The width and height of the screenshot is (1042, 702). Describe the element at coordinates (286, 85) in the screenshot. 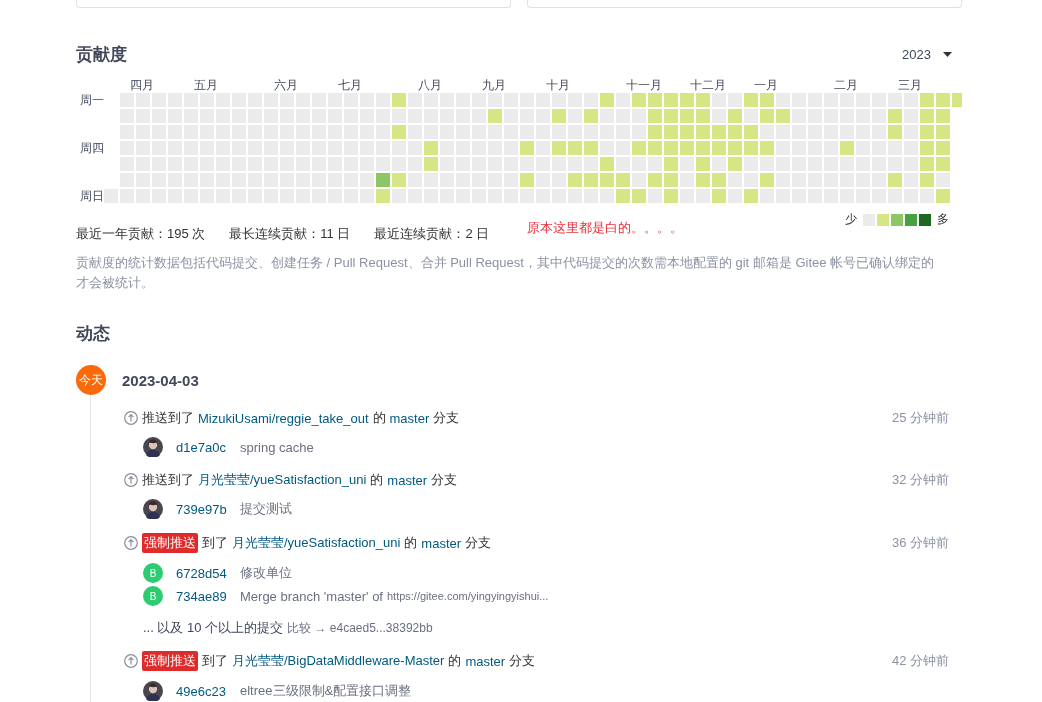

I see `month-label: 六月` at that location.